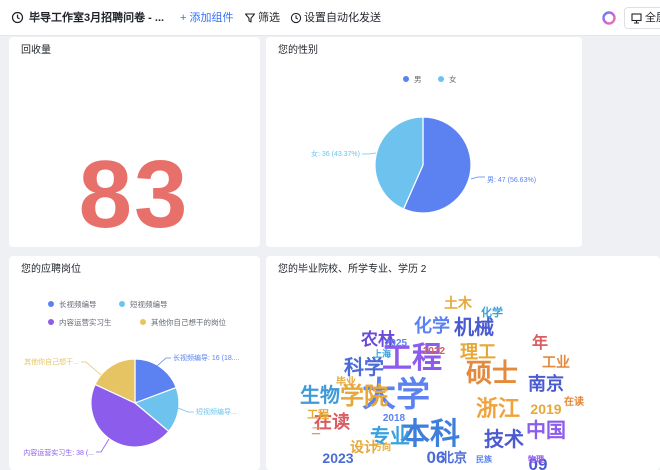  I want to click on word-cloud-term: 2019, so click(545, 409).